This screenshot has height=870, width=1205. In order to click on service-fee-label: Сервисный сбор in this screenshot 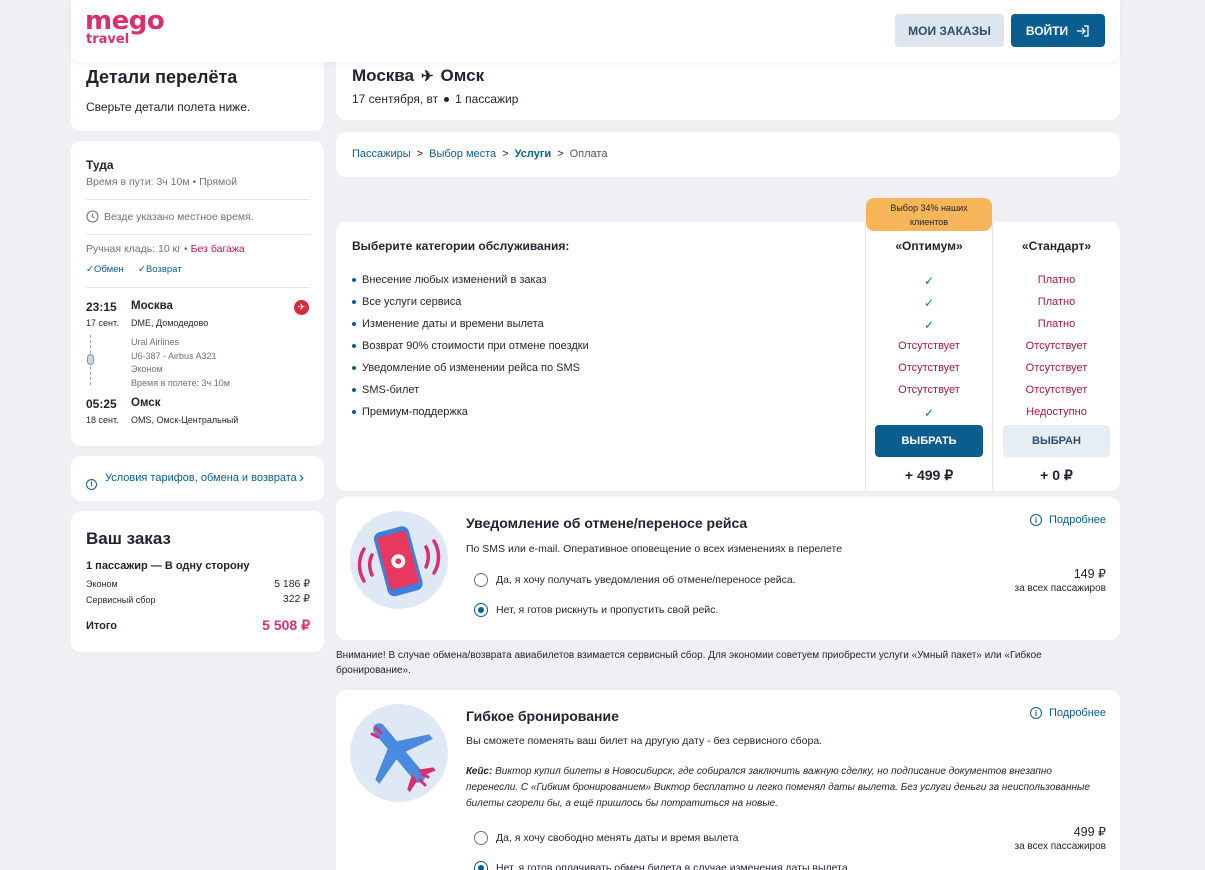, I will do `click(121, 600)`.